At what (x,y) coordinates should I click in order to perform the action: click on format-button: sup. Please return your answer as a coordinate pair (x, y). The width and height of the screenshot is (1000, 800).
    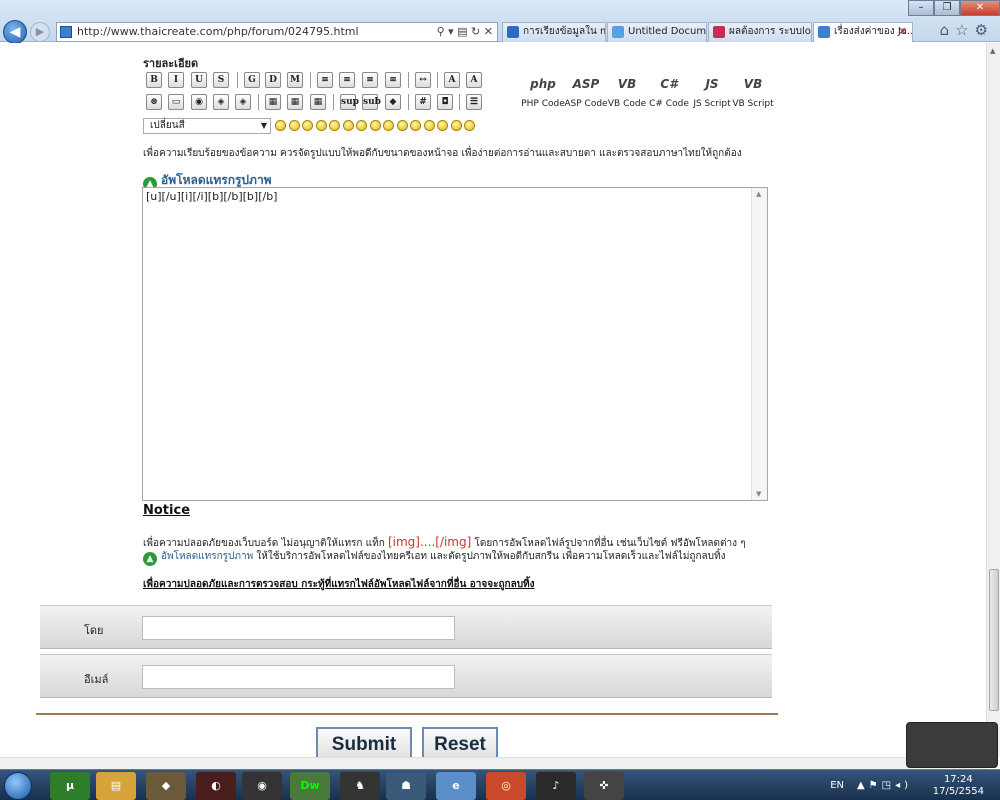
    Looking at the image, I should click on (349, 102).